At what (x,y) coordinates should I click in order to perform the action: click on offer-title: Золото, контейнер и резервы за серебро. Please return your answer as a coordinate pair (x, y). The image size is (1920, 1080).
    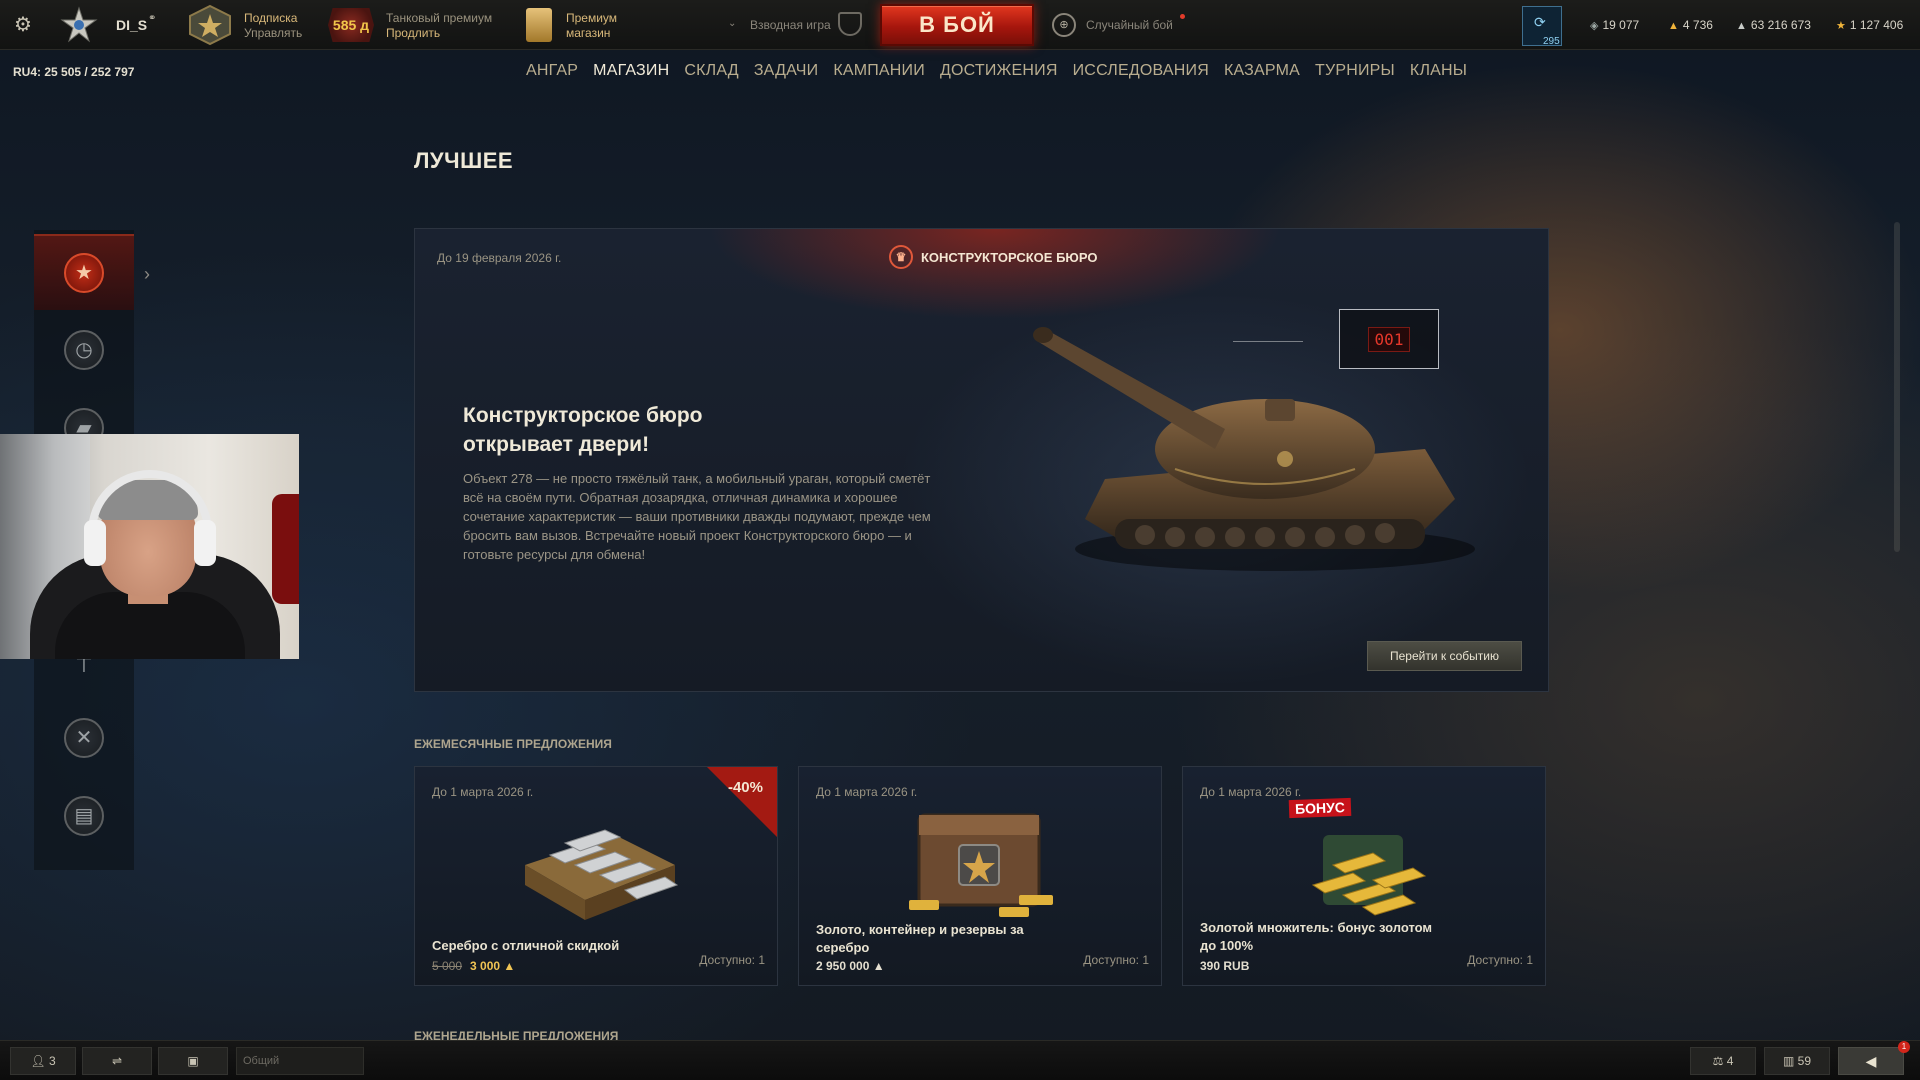
    Looking at the image, I should click on (920, 938).